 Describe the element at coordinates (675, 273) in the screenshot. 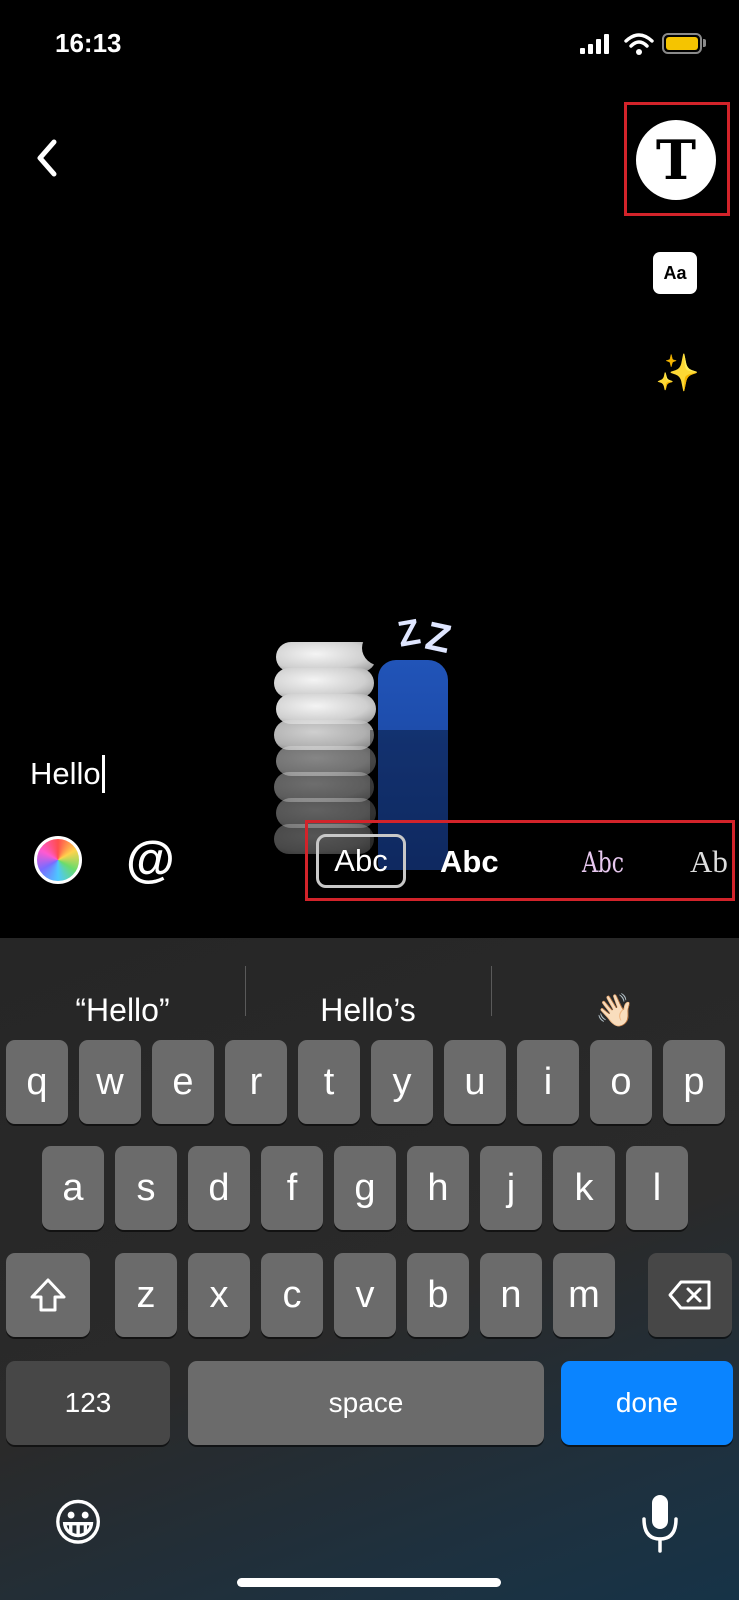

I see `font-size-button: Aa` at that location.